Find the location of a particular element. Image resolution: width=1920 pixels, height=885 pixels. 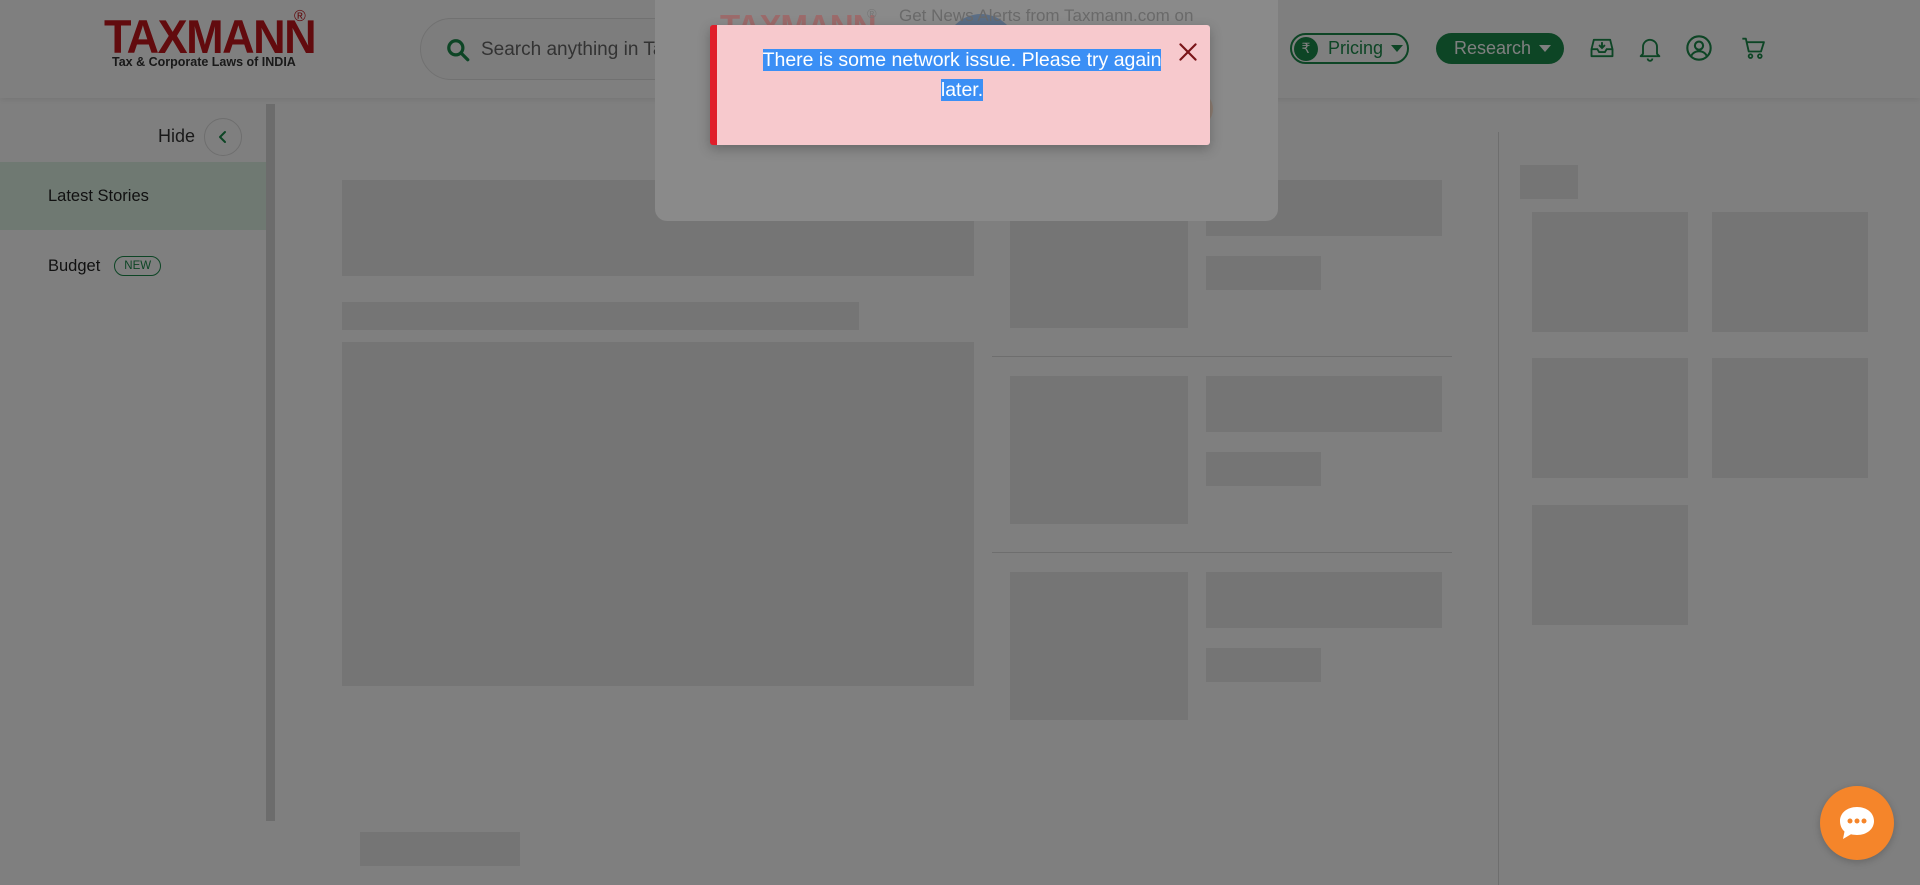

toast-message-line-2: later. is located at coordinates (962, 90).